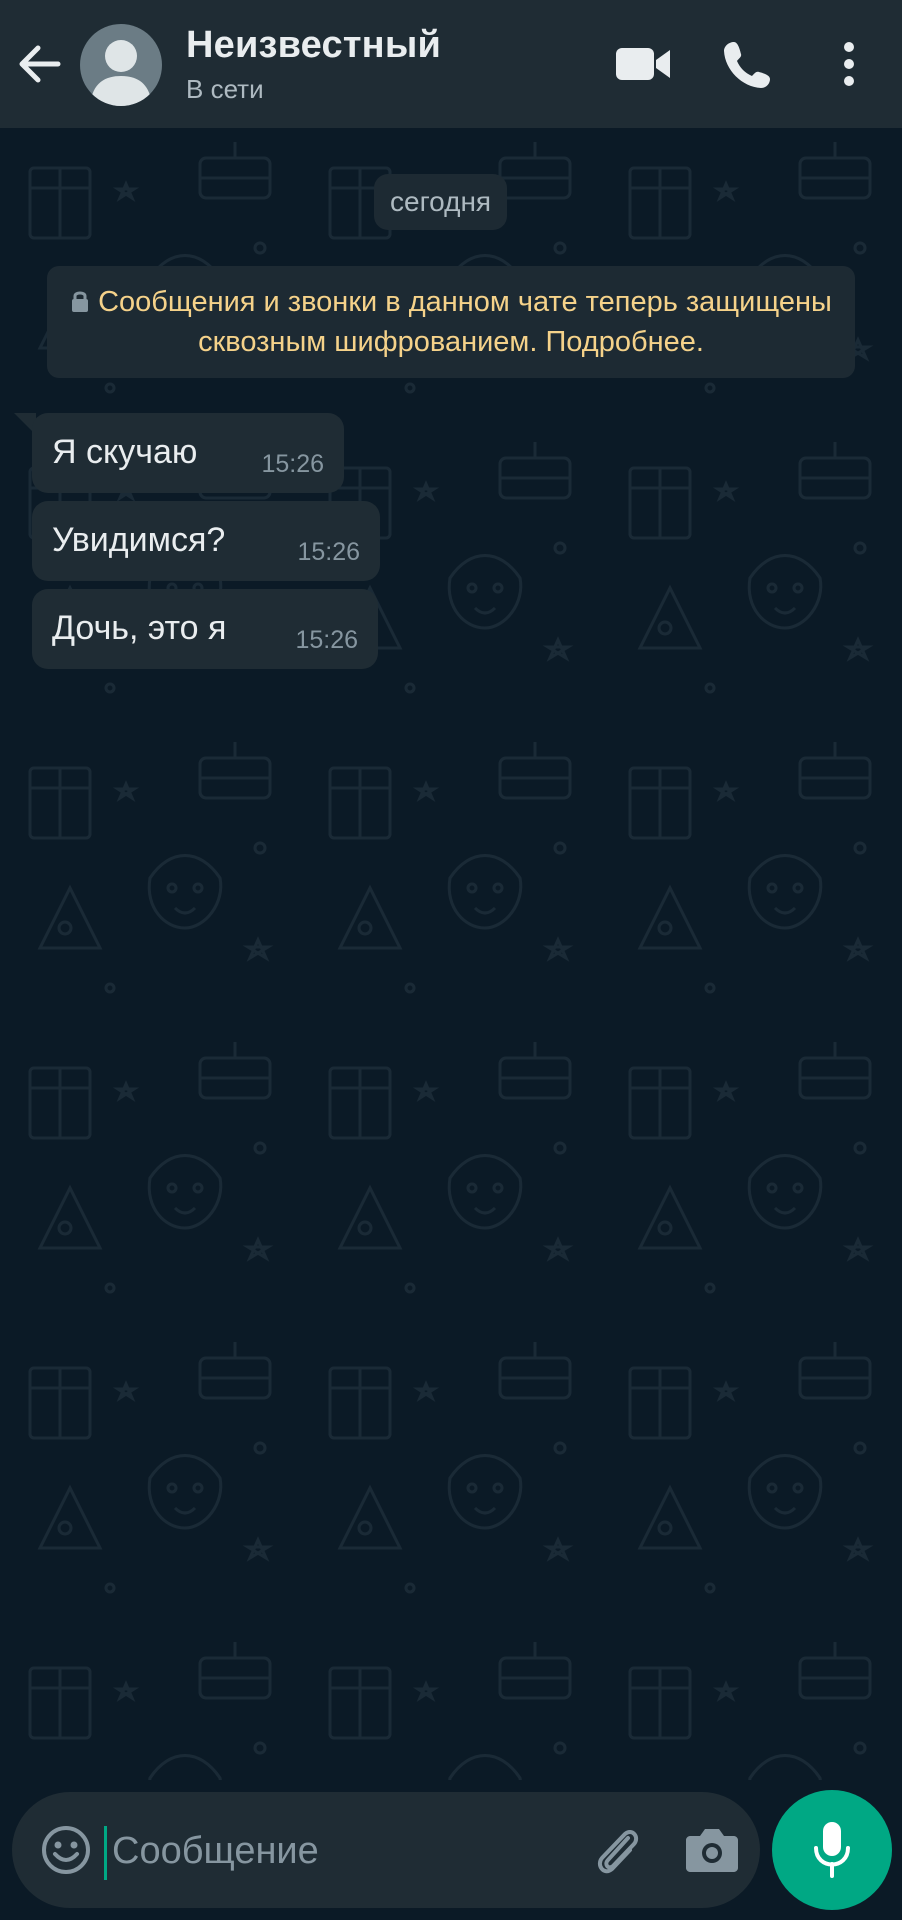 This screenshot has width=902, height=1920. I want to click on back-button, so click(40, 64).